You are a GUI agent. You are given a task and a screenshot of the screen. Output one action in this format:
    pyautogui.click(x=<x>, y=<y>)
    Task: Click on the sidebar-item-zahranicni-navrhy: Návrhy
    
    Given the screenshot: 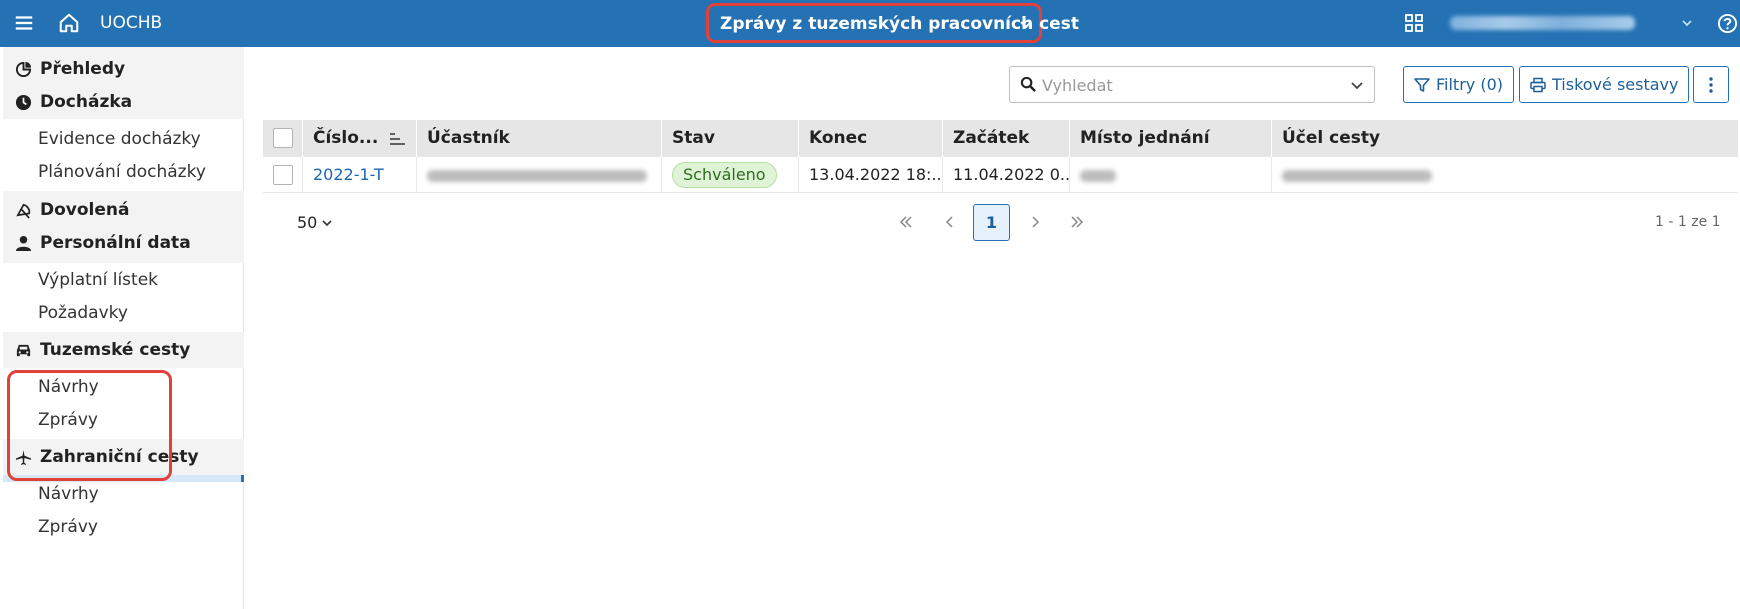 What is the action you would take?
    pyautogui.click(x=68, y=494)
    